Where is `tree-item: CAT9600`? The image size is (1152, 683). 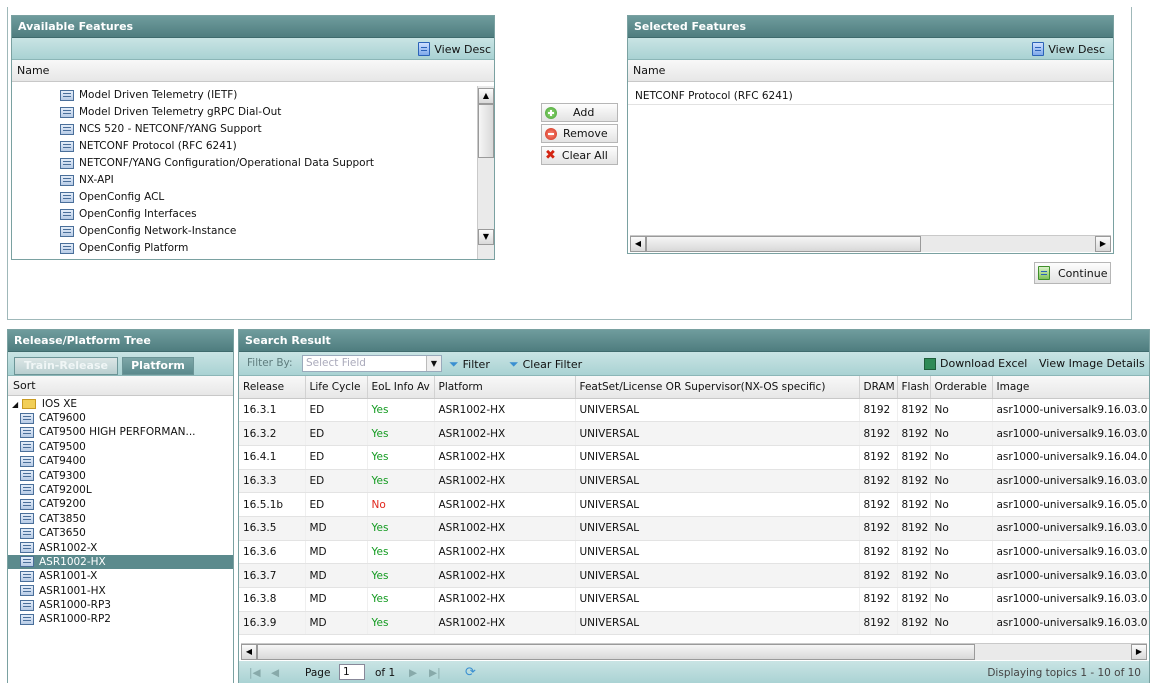
tree-item: CAT9600 is located at coordinates (120, 418).